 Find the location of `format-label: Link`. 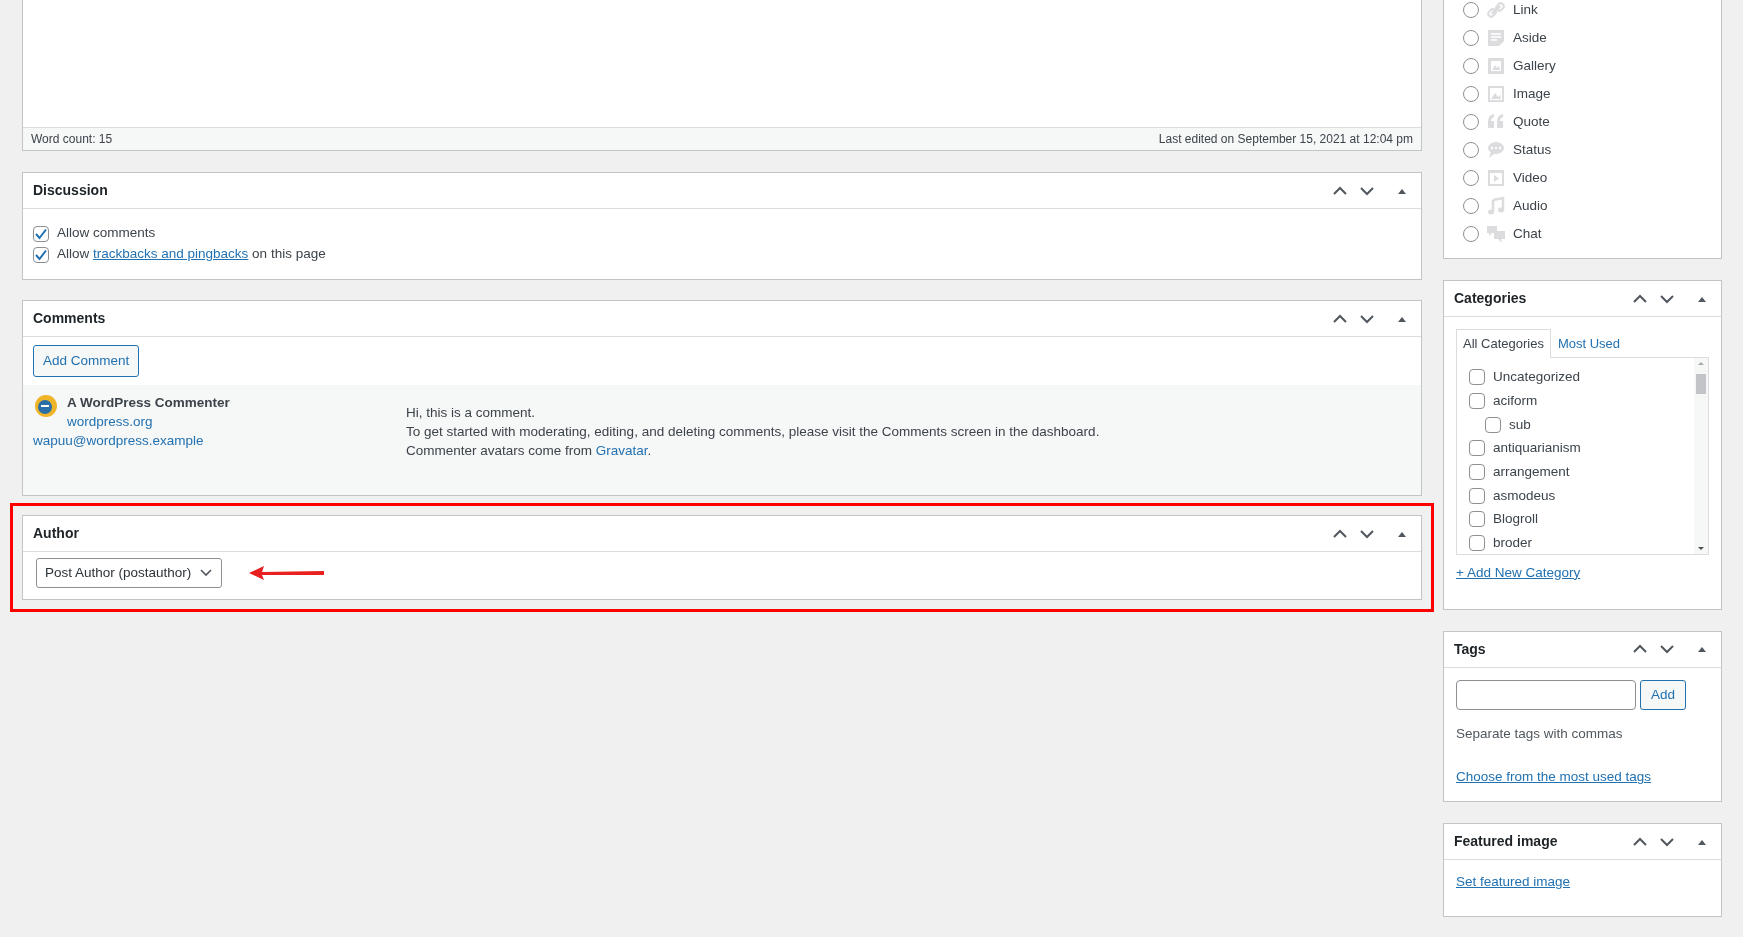

format-label: Link is located at coordinates (1525, 9).